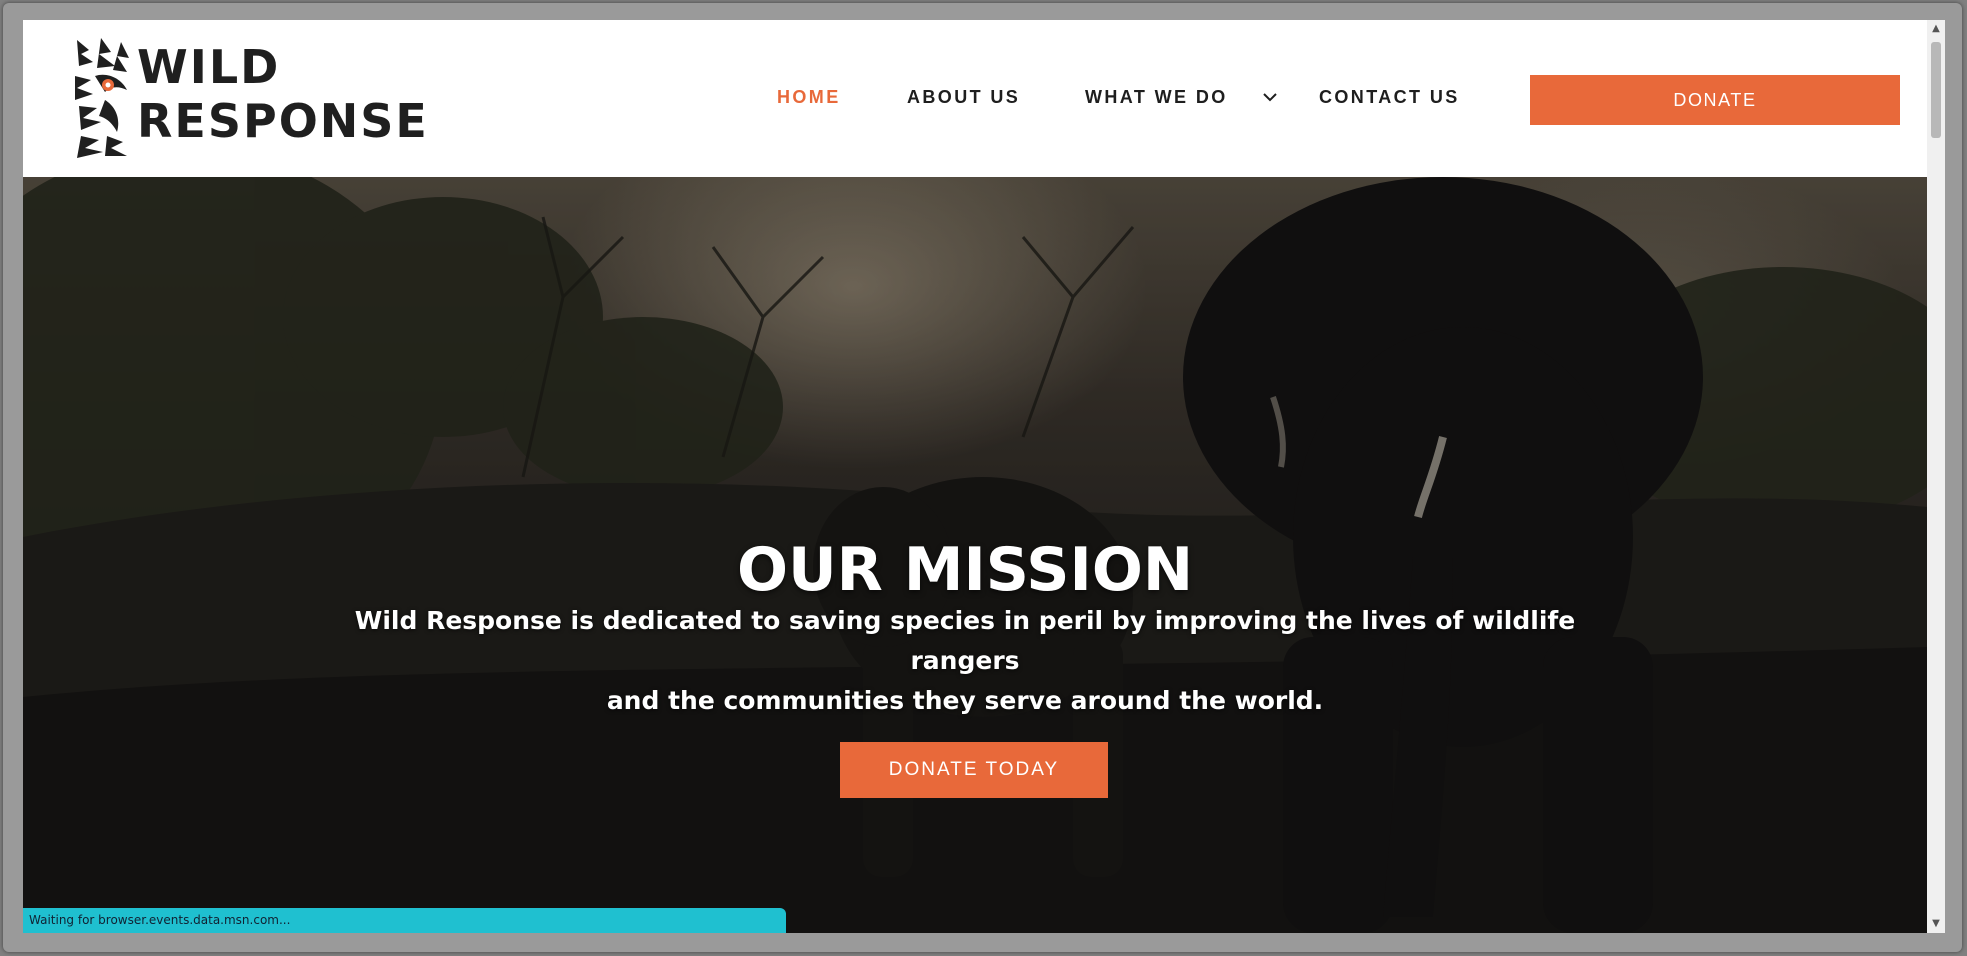 The image size is (1967, 956). Describe the element at coordinates (1156, 97) in the screenshot. I see `nav-what-we-do: WHAT WE DO` at that location.